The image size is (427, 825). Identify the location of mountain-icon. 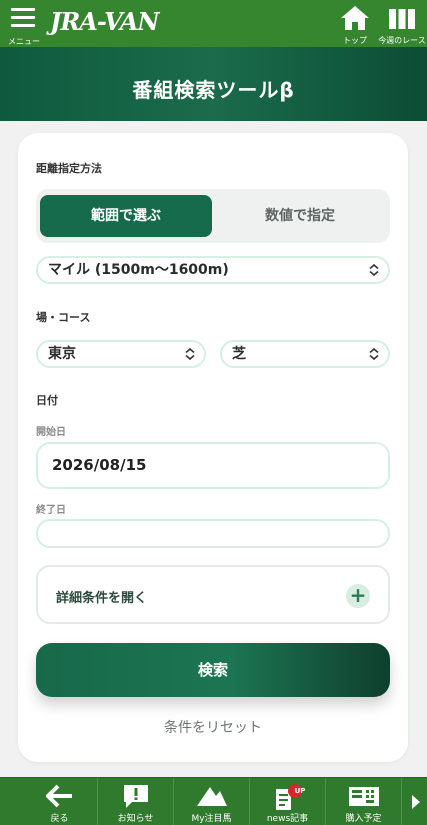
(211, 796).